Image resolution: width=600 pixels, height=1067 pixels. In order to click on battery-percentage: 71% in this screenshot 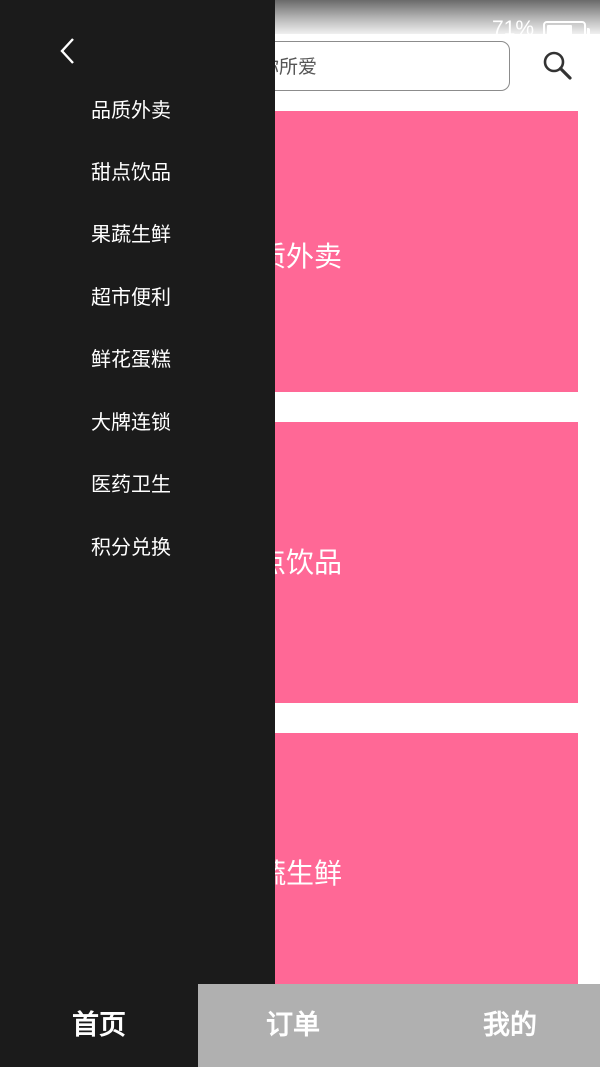, I will do `click(512, 28)`.